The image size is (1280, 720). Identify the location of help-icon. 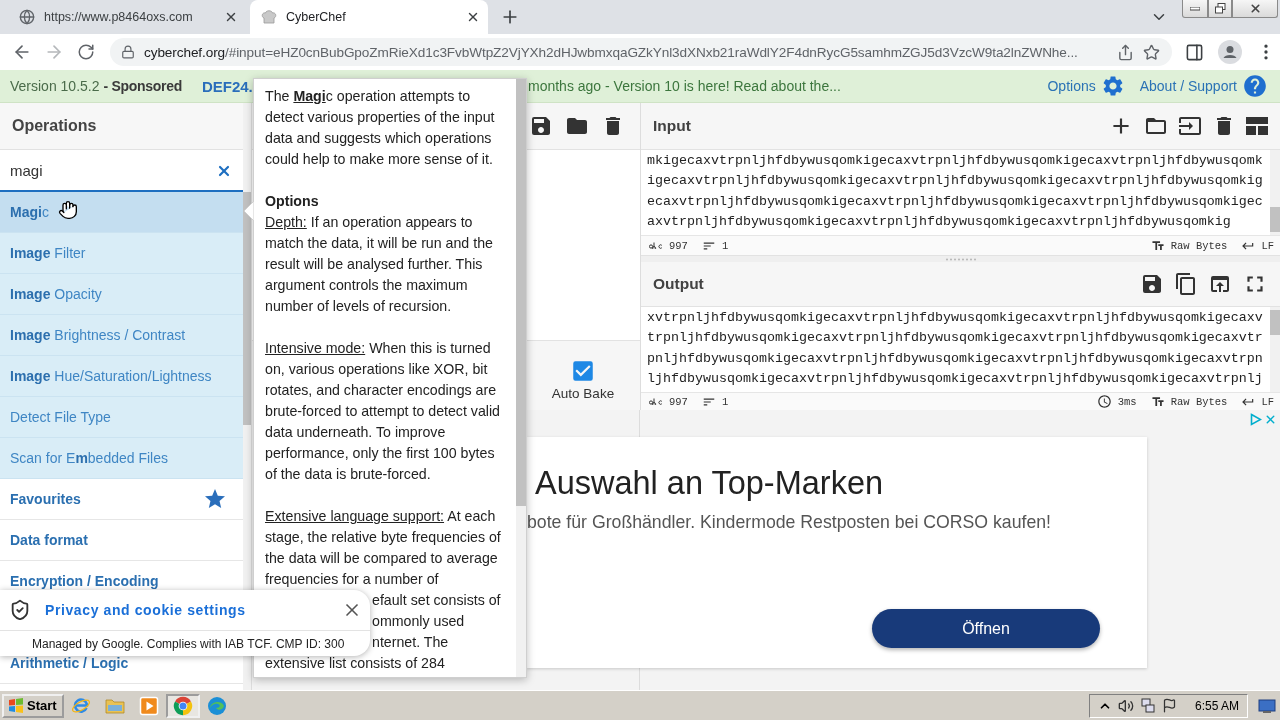
(1255, 86).